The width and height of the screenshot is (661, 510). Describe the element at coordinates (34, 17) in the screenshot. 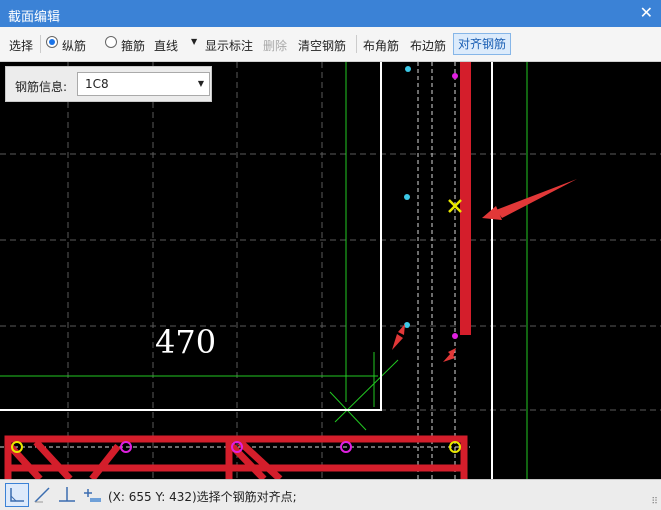

I see `window-title: 截面编辑` at that location.